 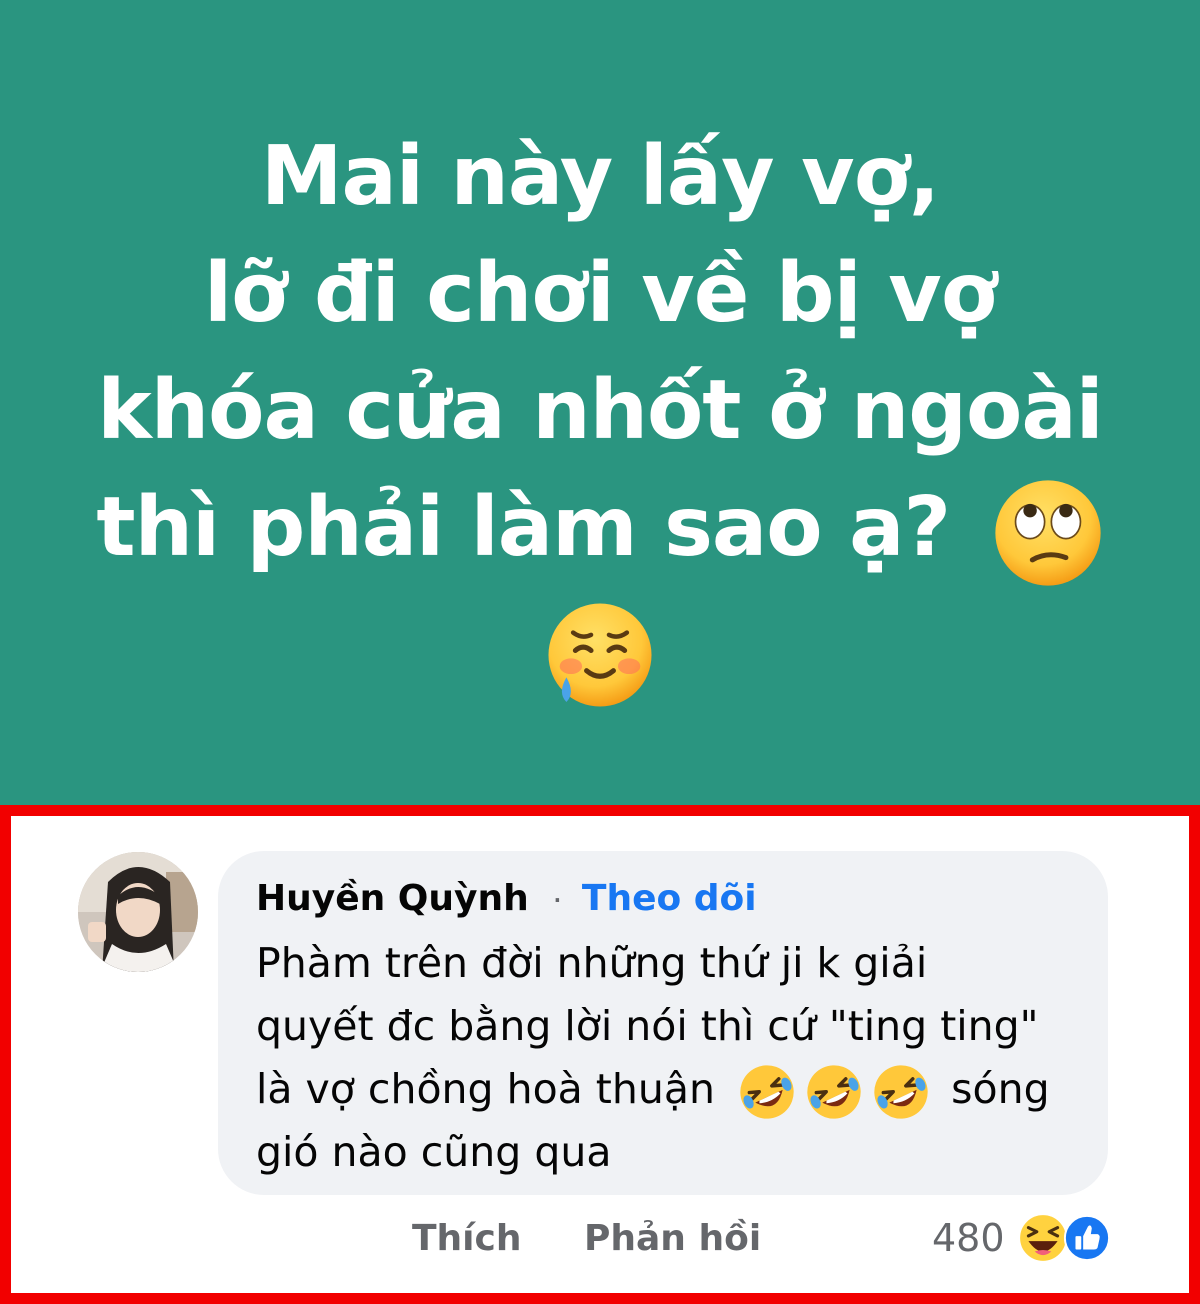 What do you see at coordinates (600, 410) in the screenshot?
I see `post-line-3: khóa cửa nhốt ở ngoài` at bounding box center [600, 410].